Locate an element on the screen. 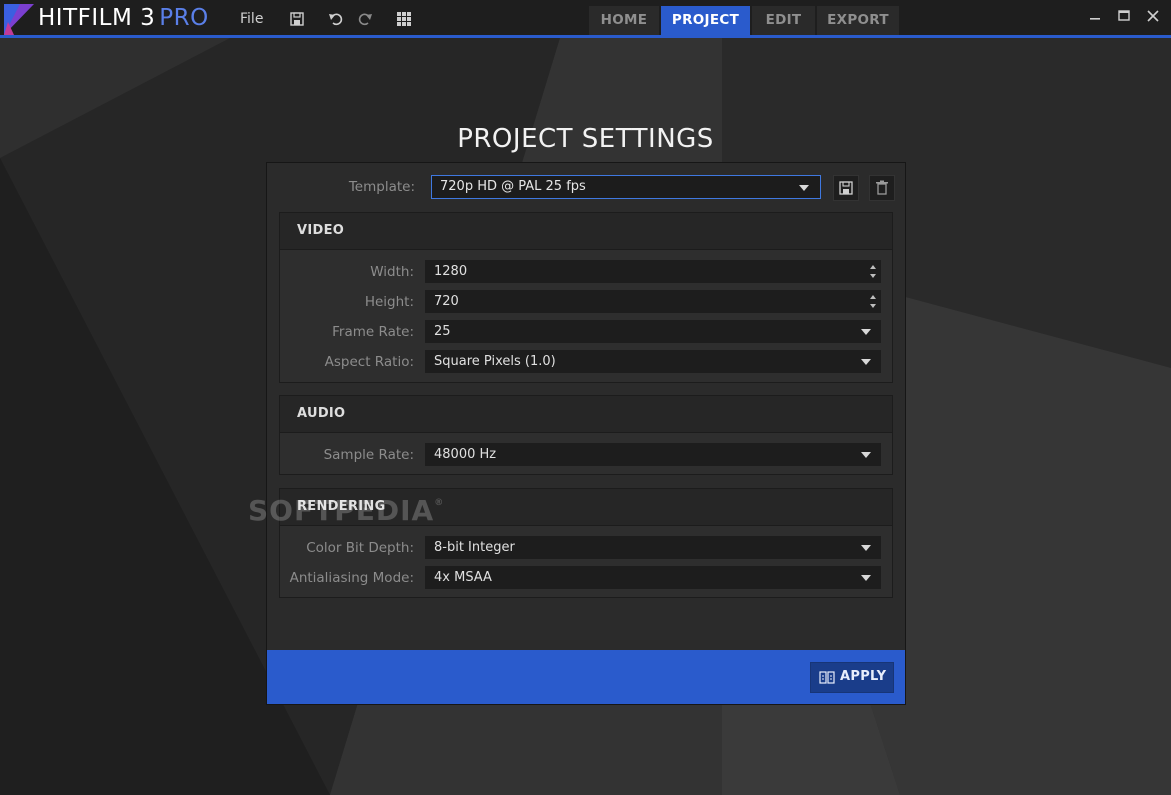  template-dropdown: 720p HD @ PAL 25 fps is located at coordinates (626, 187).